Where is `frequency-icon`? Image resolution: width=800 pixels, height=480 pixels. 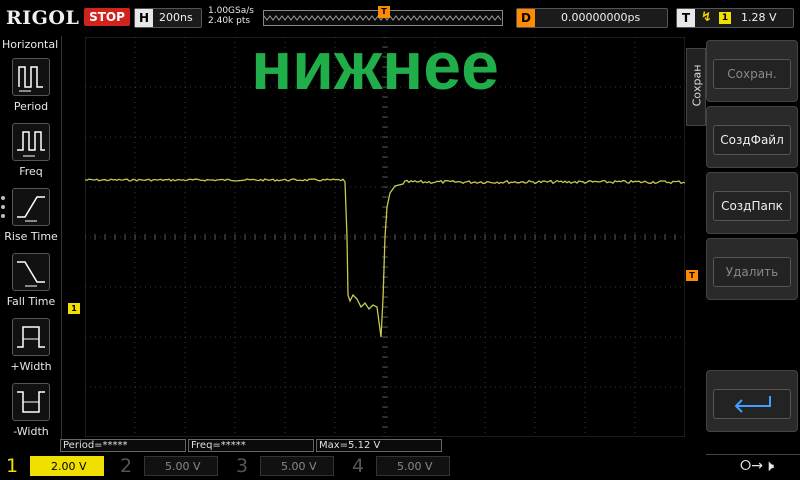
frequency-icon is located at coordinates (31, 142).